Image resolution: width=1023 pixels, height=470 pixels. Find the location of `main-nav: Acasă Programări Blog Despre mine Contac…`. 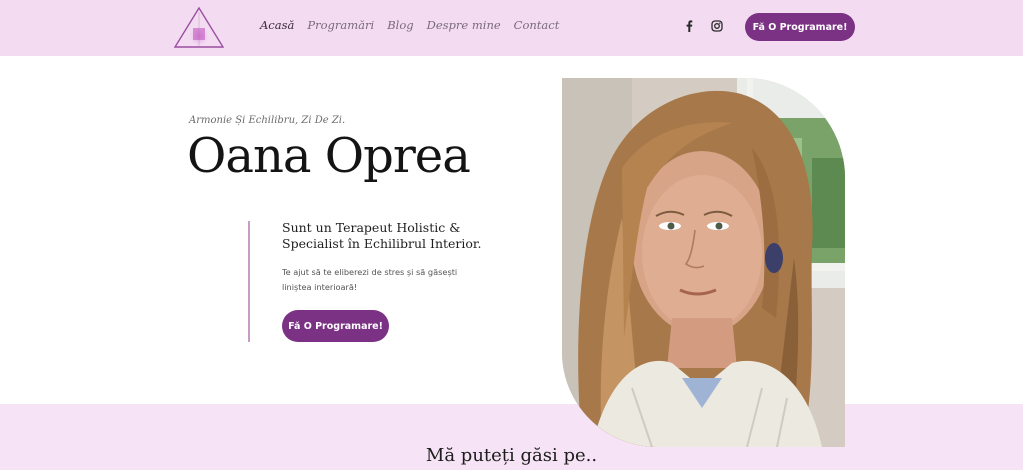

main-nav: Acasă Programări Blog Despre mine Contac… is located at coordinates (409, 25).